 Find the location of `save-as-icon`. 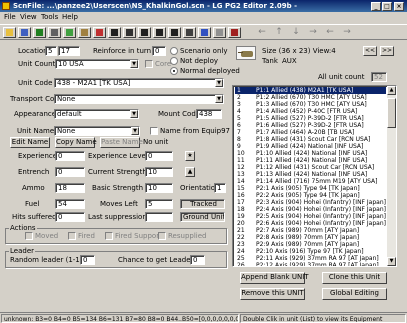

save-as-icon is located at coordinates (39, 32).